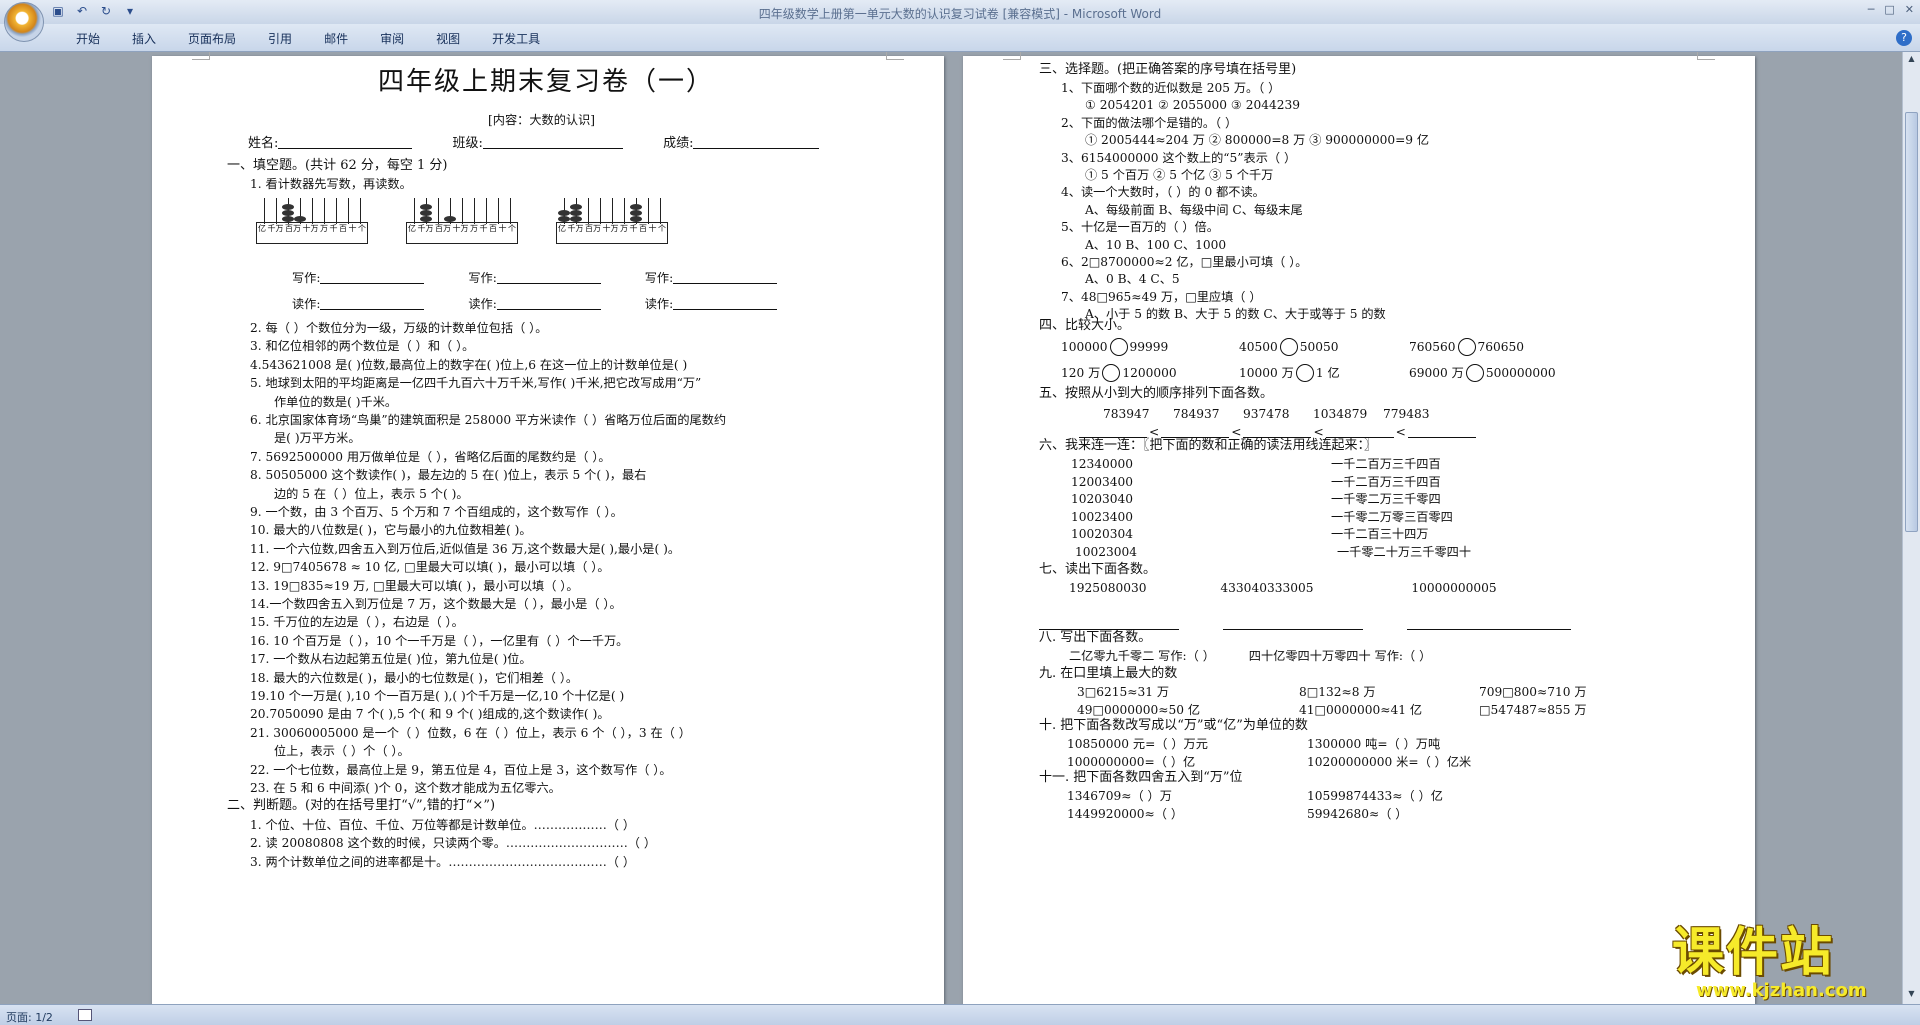 This screenshot has width=1920, height=1025. Describe the element at coordinates (263, 143) in the screenshot. I see `name-label: 姓名:` at that location.